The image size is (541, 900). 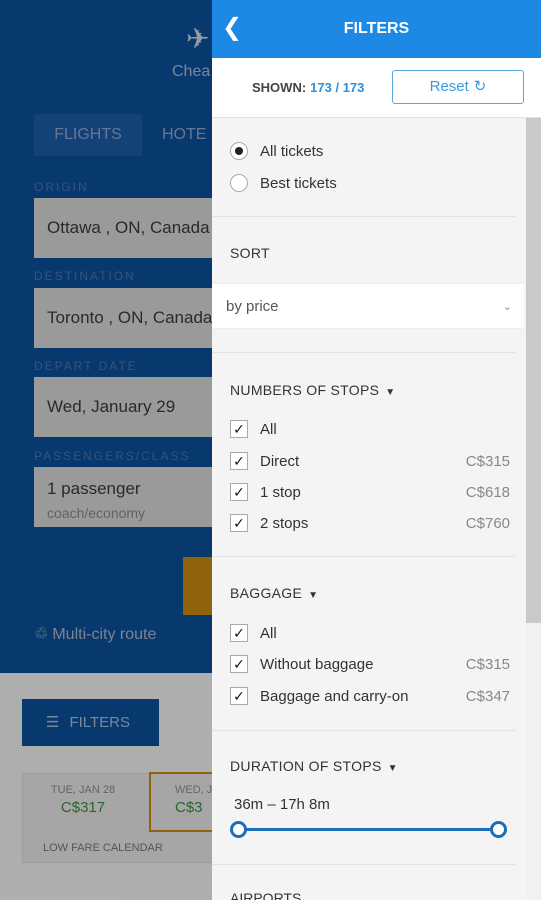 What do you see at coordinates (337, 87) in the screenshot?
I see `shown-count: 173 / 173` at bounding box center [337, 87].